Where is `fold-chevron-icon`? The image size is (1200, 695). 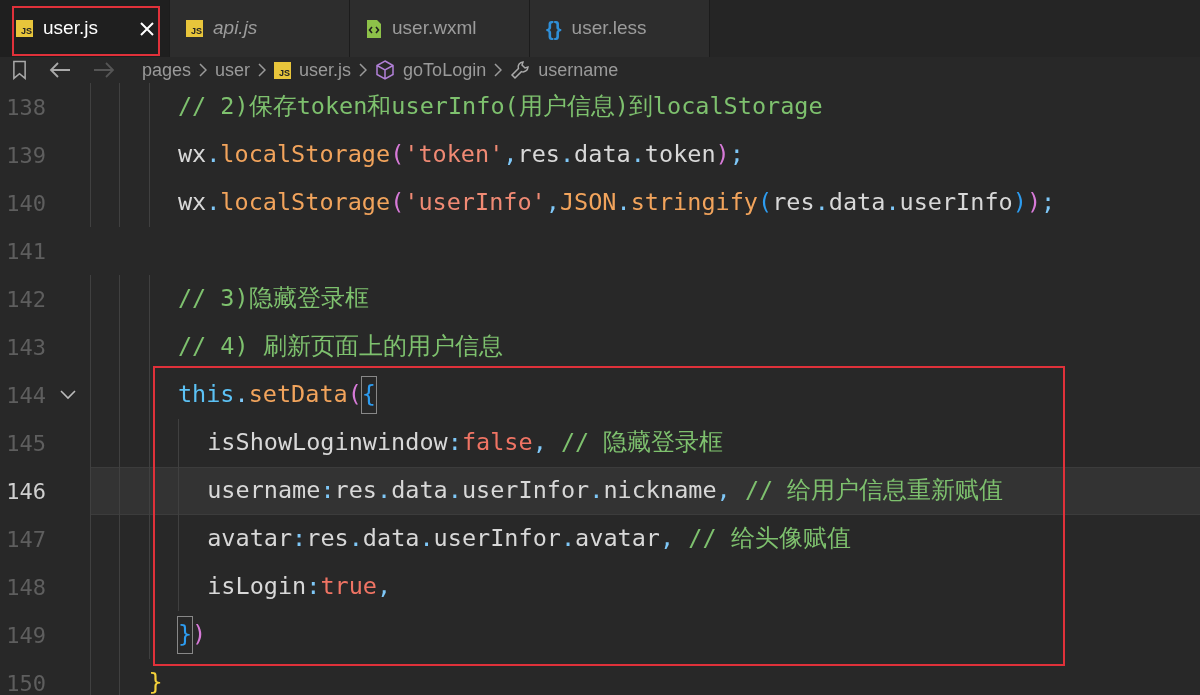
fold-chevron-icon is located at coordinates (68, 395).